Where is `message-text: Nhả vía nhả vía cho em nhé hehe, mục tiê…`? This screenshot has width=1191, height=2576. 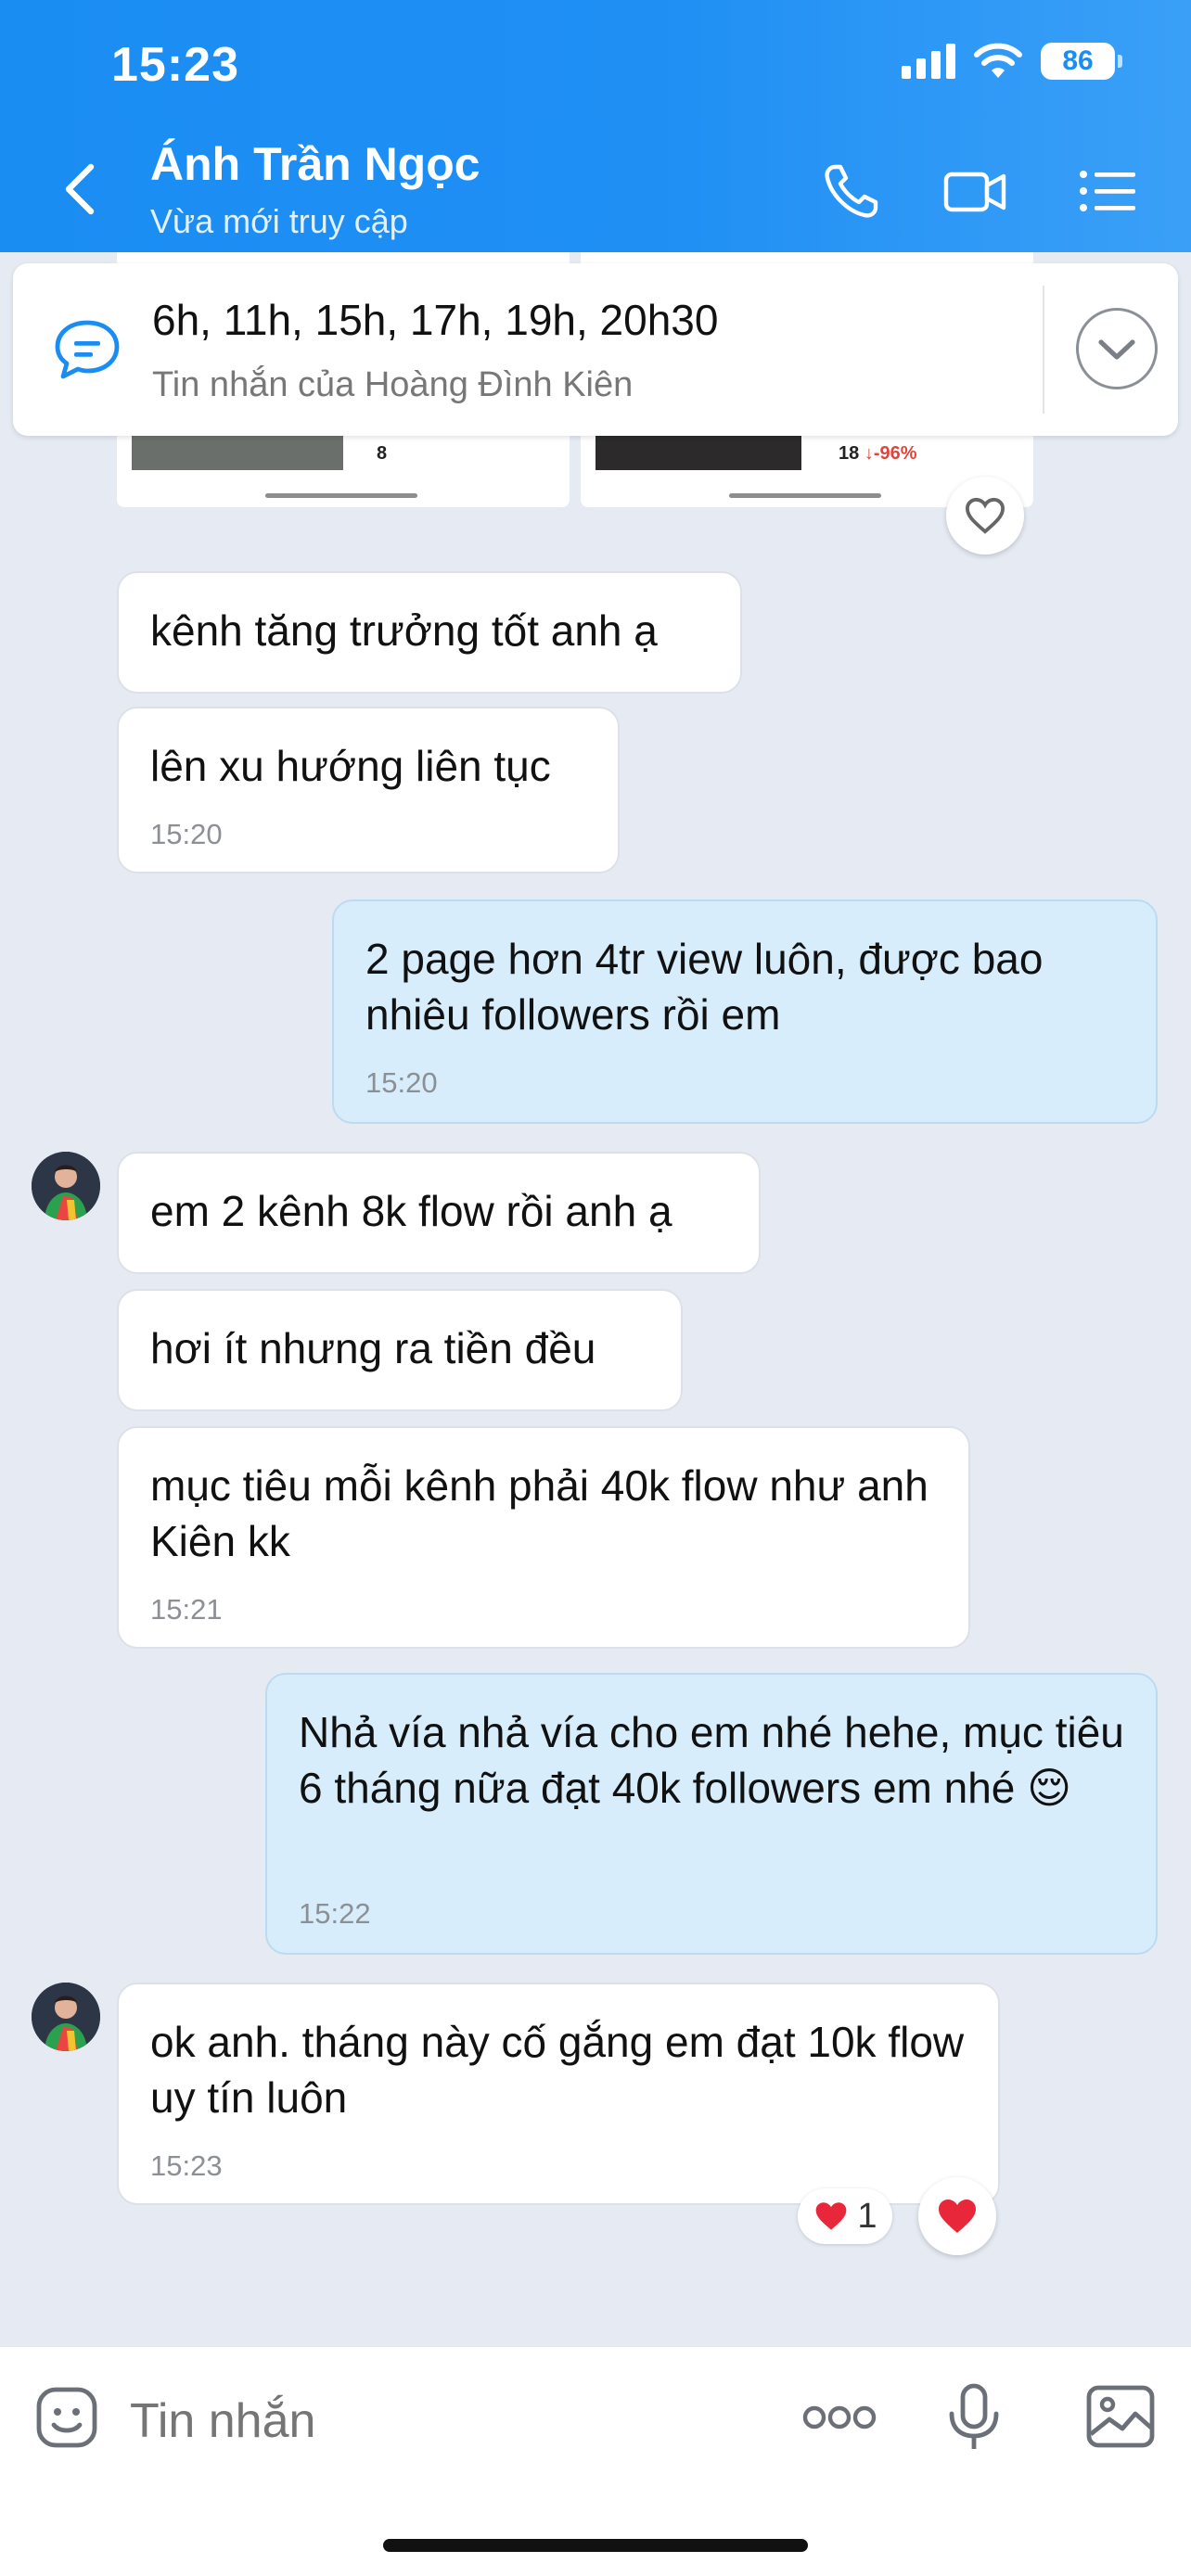 message-text: Nhả vía nhả vía cho em nhé hehe, mục tiê… is located at coordinates (712, 1760).